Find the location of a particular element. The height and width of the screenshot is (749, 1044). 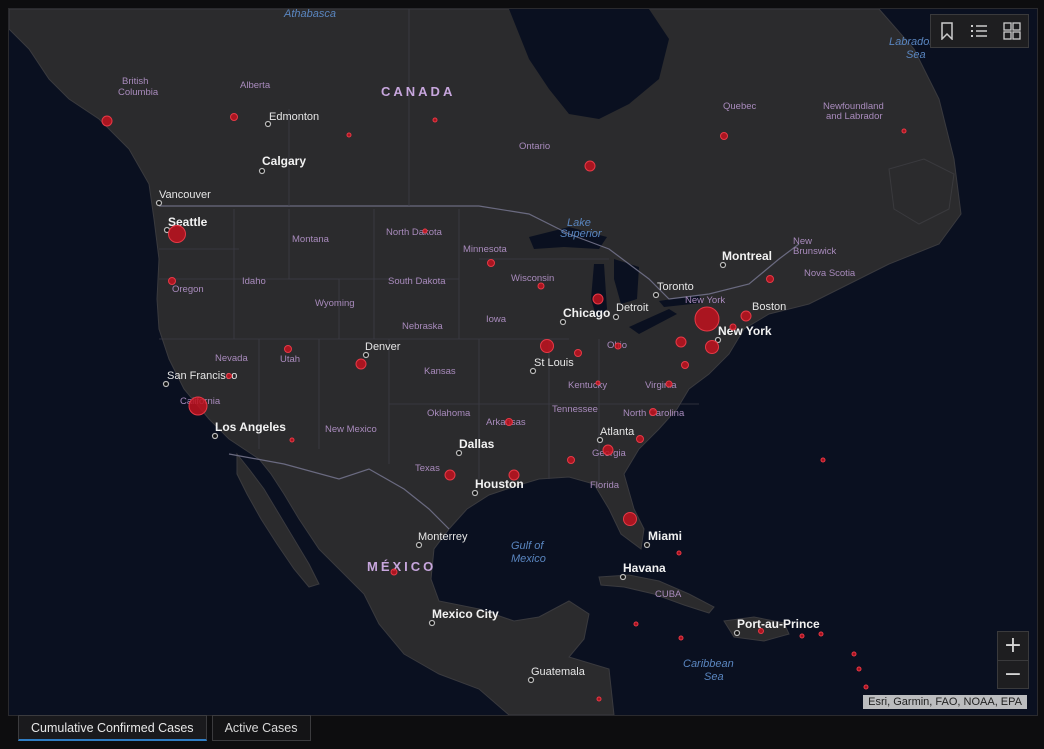

label-port-au-prince: Port-au-Prince is located at coordinates (778, 624).